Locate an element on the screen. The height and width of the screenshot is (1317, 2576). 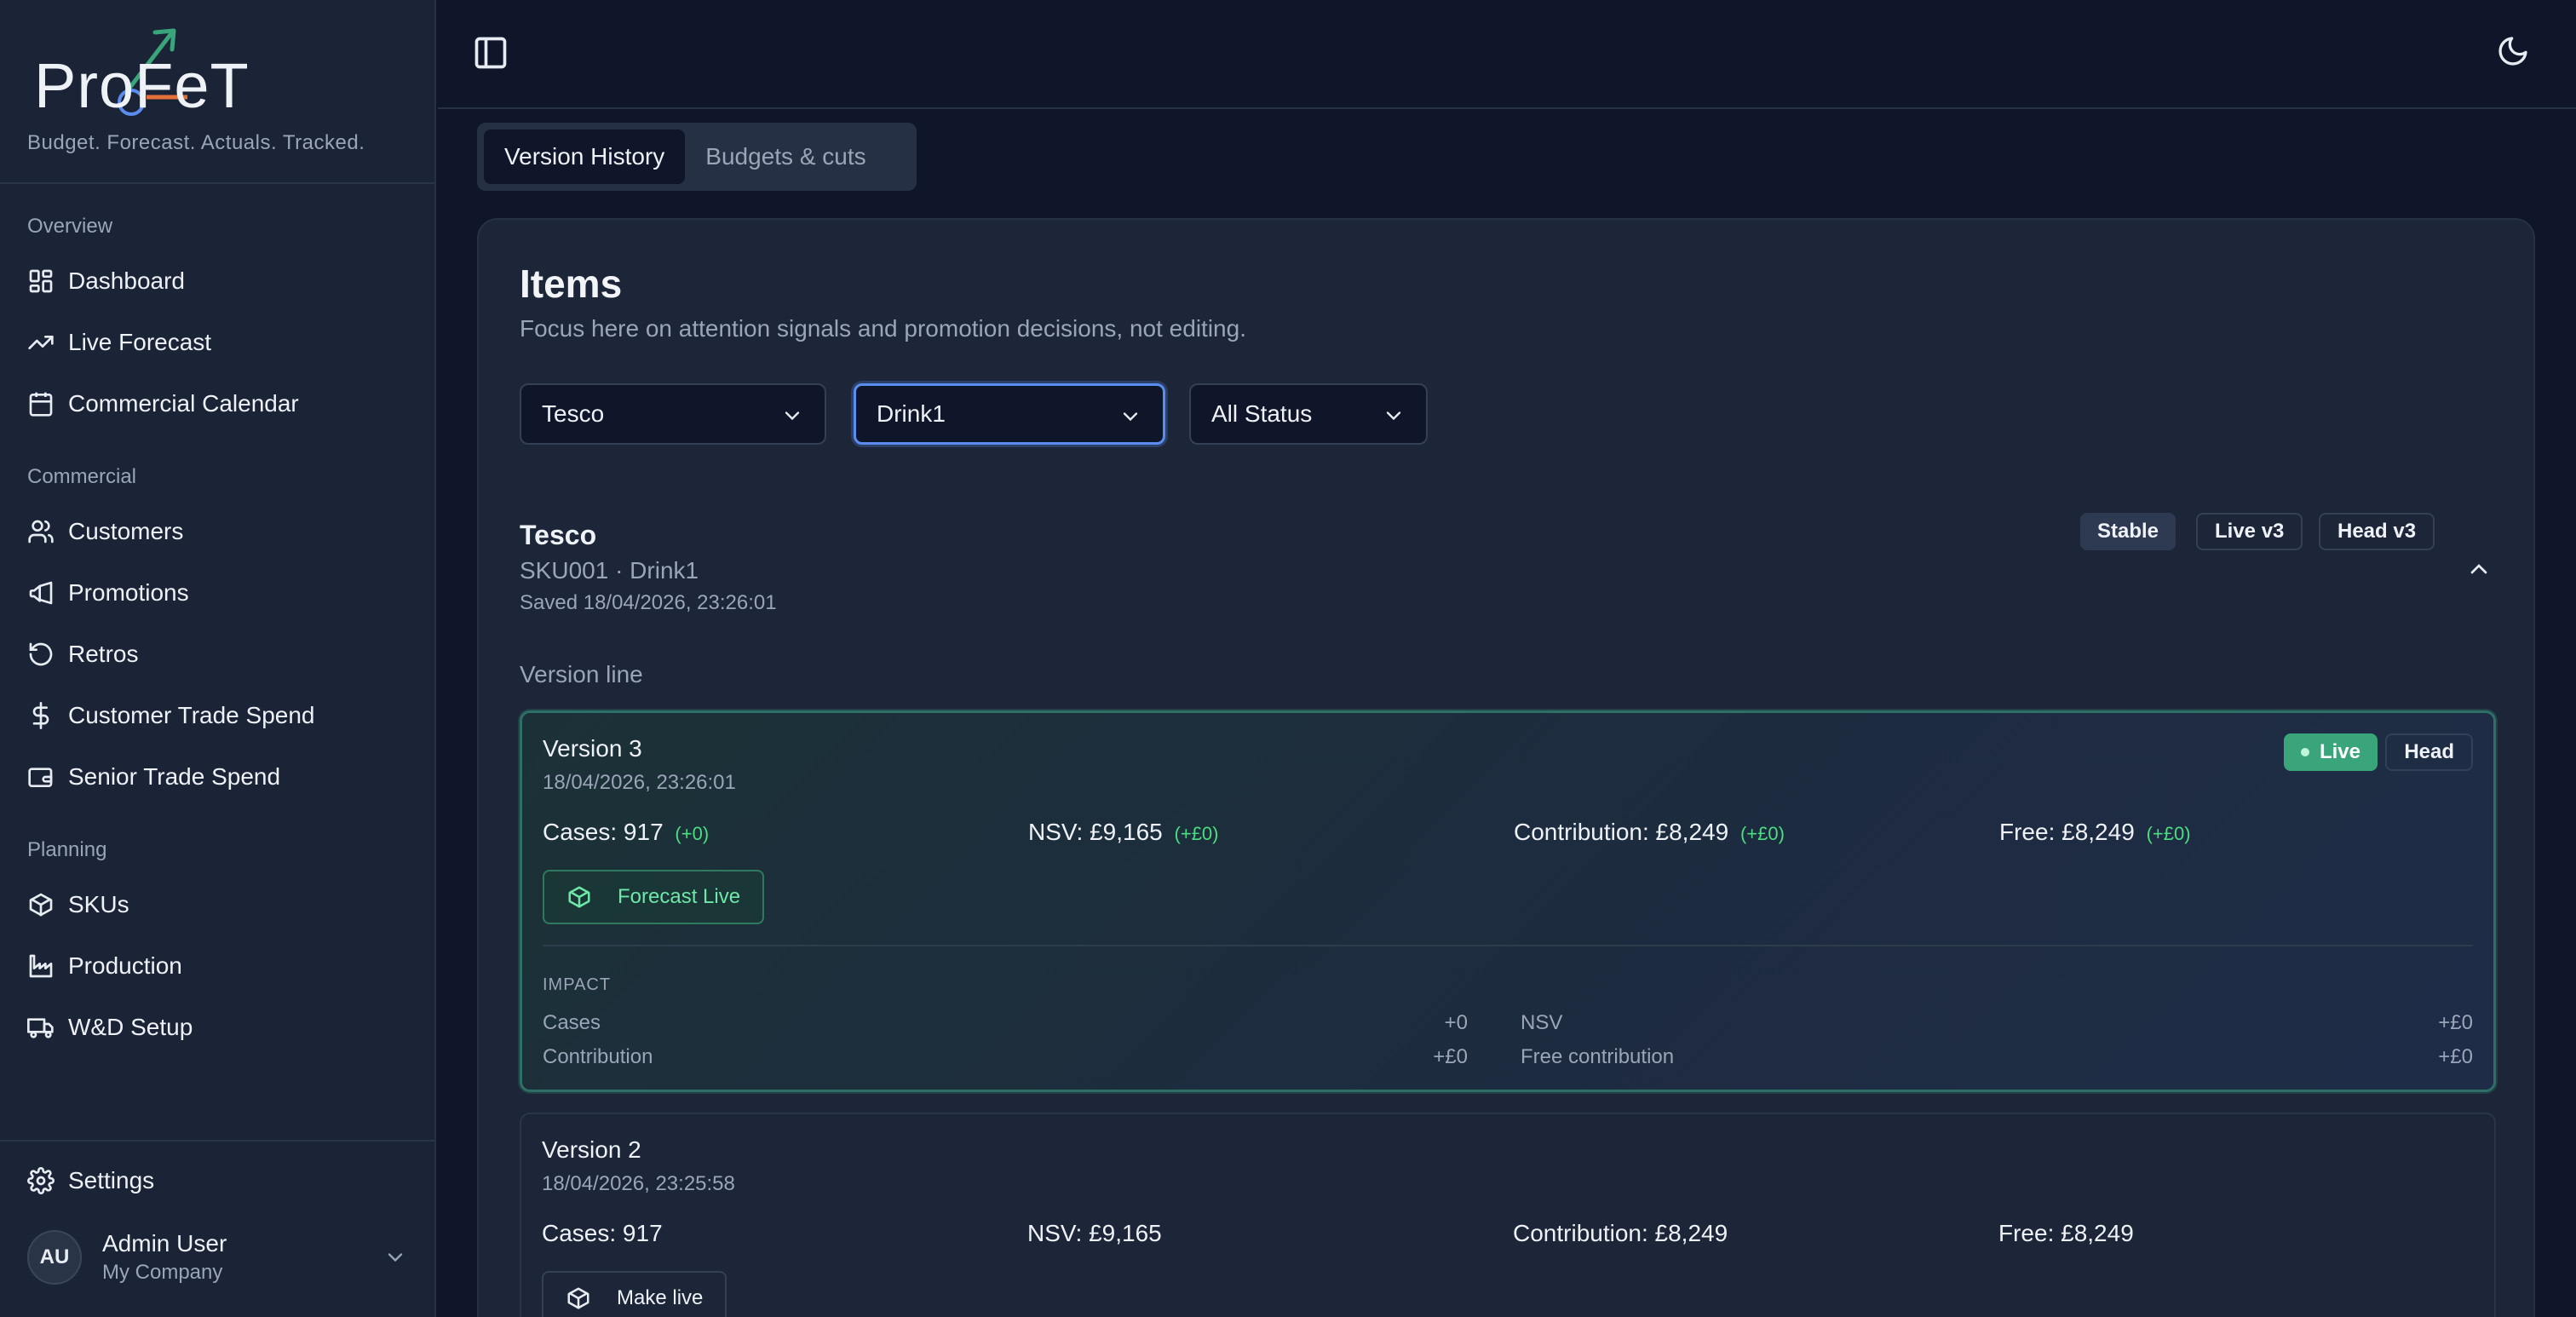
logo: ProFeT is located at coordinates (138, 72).